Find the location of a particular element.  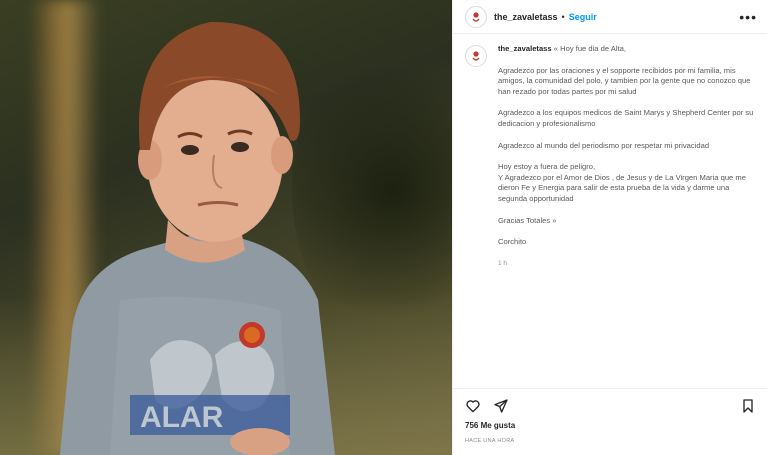

more-options-icon: ••• is located at coordinates (748, 17).